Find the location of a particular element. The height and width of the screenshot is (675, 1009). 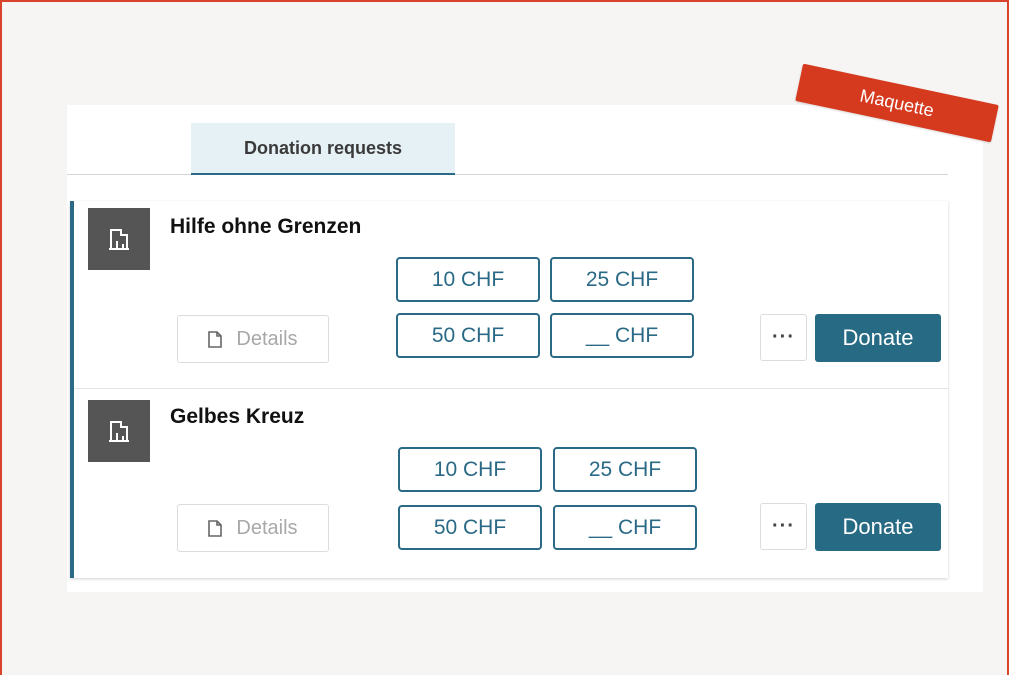

organization-name: Gelbes Kreuz is located at coordinates (237, 416).